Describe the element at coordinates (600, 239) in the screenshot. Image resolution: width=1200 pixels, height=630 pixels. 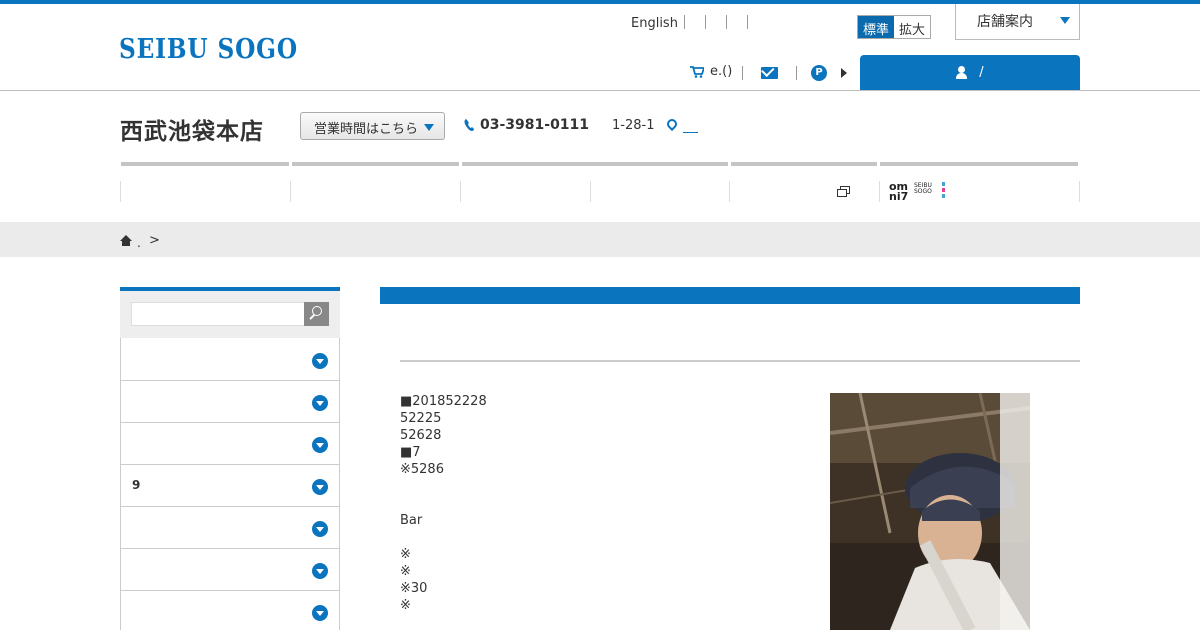
I see `breadcrumb` at that location.